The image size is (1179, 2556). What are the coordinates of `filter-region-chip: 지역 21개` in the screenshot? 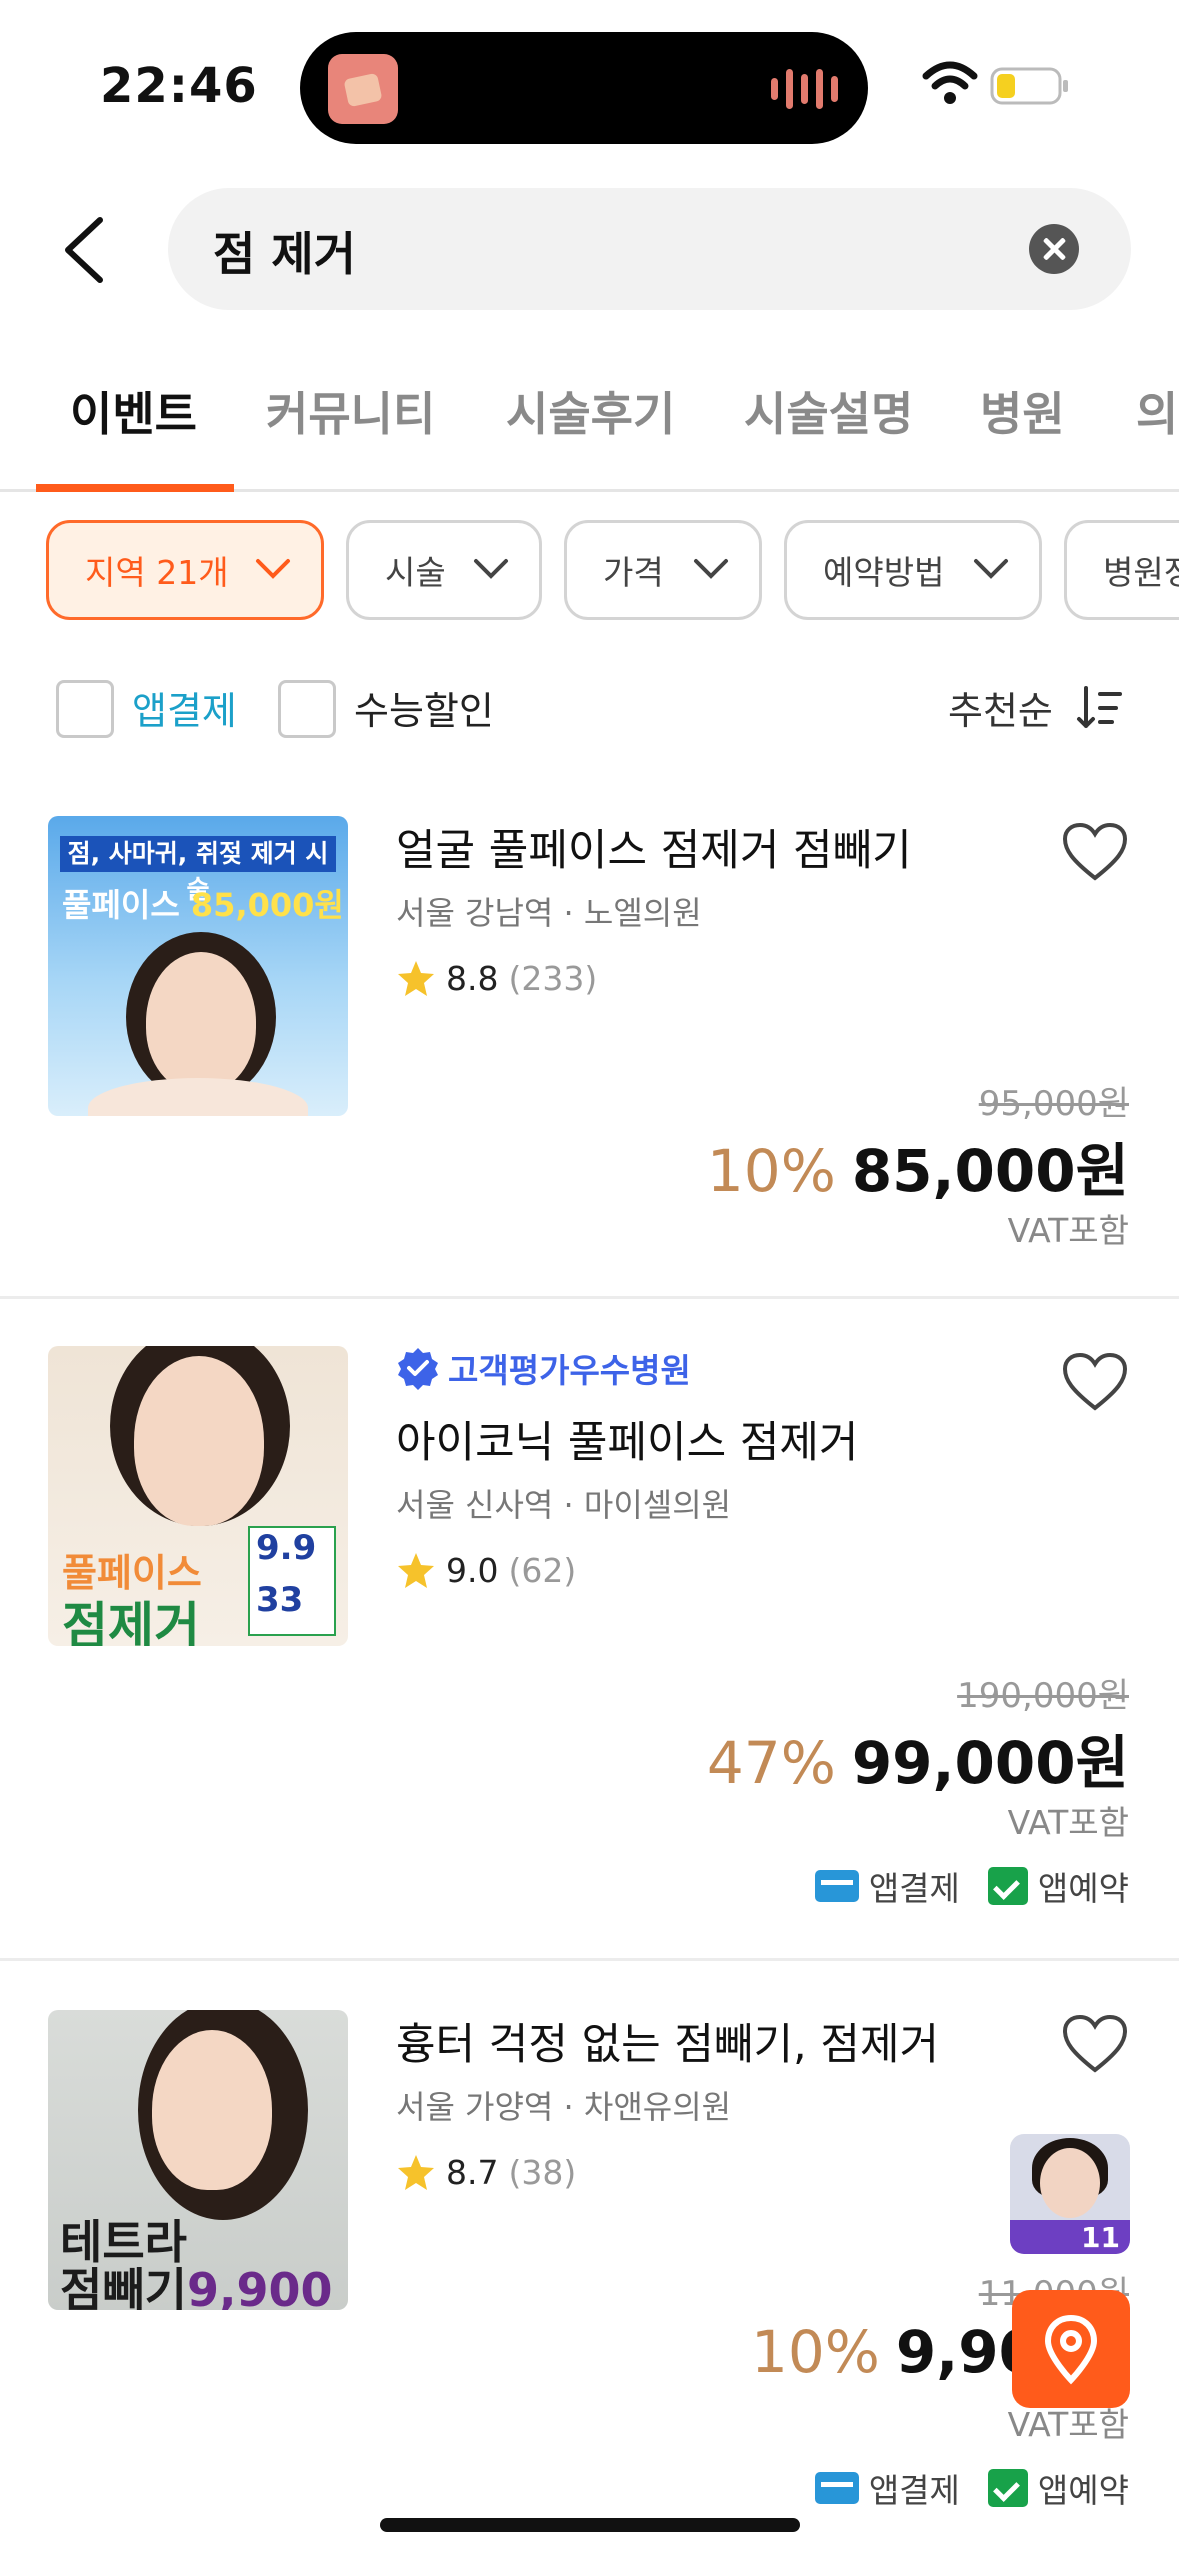 It's located at (185, 570).